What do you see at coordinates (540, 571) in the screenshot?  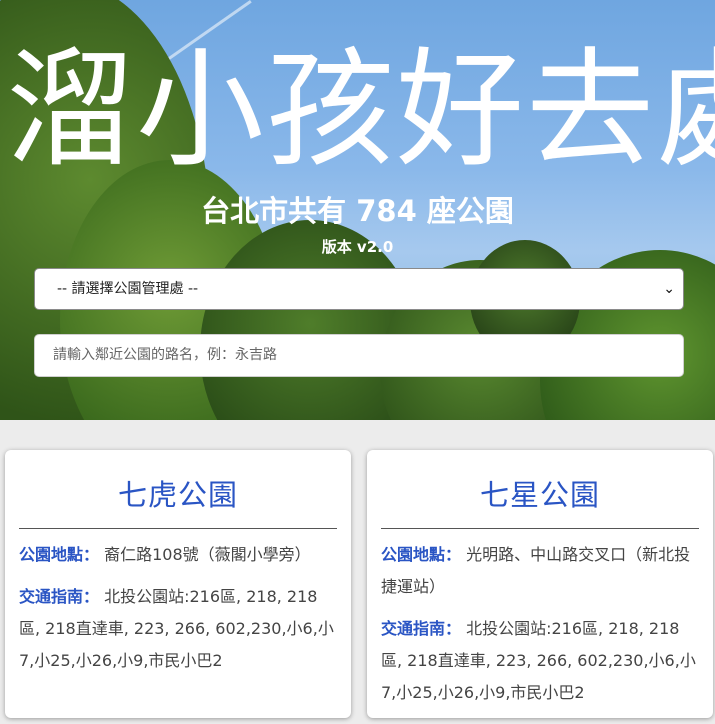 I see `park-location: 公園地點： 光明路、中山路交叉口（新北投捷運站）` at bounding box center [540, 571].